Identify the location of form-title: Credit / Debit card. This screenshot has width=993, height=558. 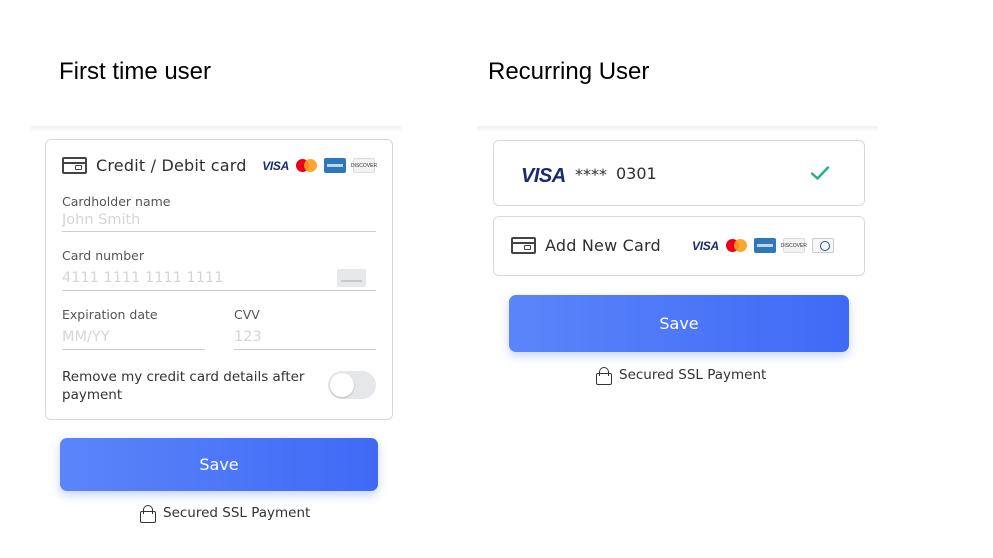
(171, 165).